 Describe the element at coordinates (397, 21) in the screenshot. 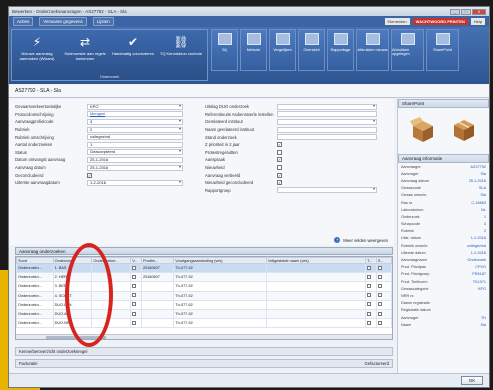

I see `elements-link: Elementen` at that location.